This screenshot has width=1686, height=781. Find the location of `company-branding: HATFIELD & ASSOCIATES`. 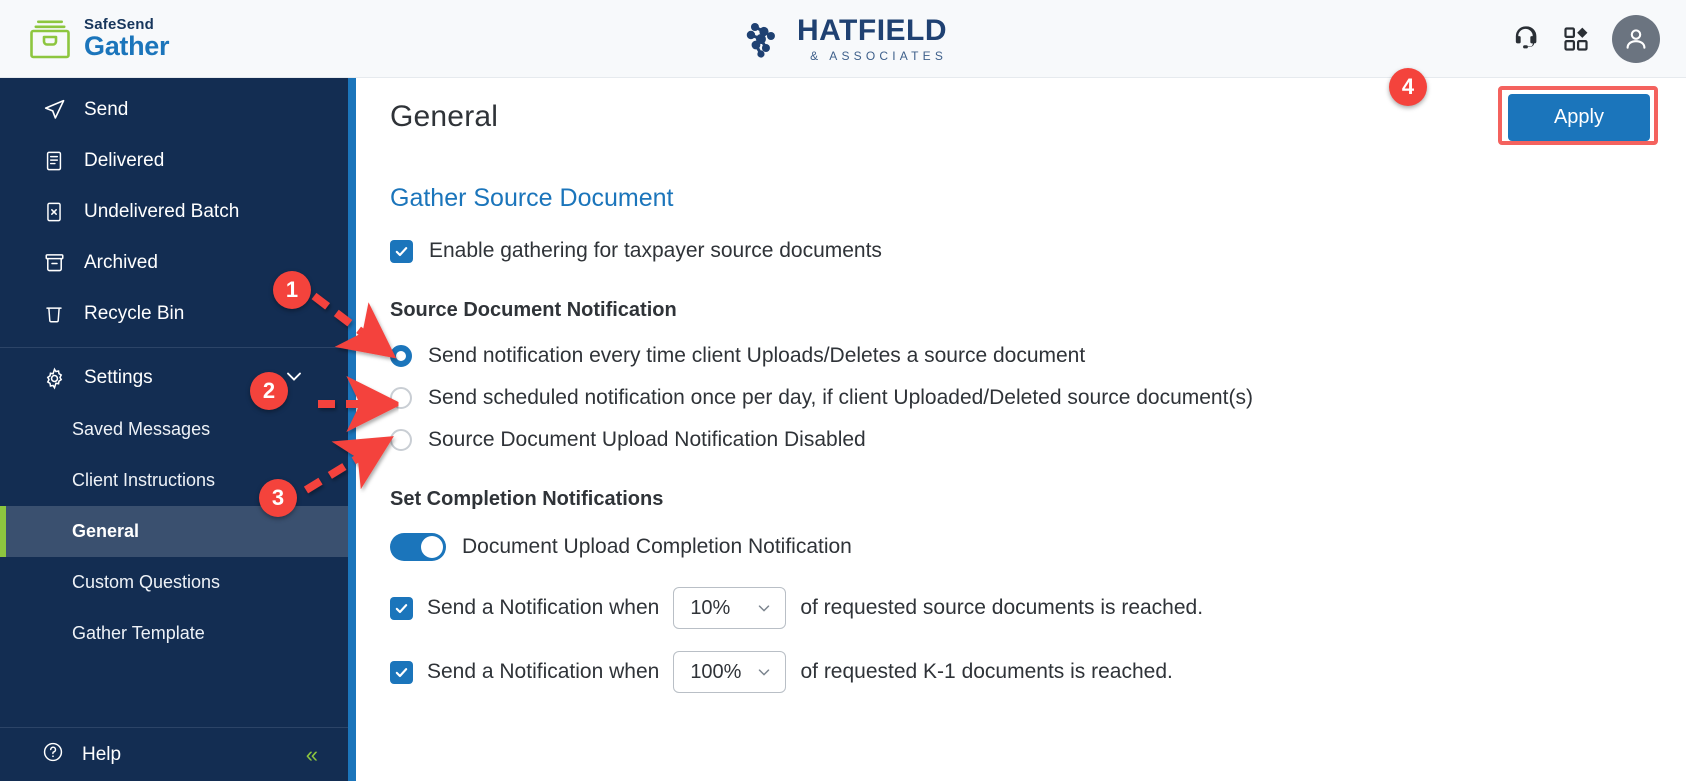

company-branding: HATFIELD & ASSOCIATES is located at coordinates (843, 38).